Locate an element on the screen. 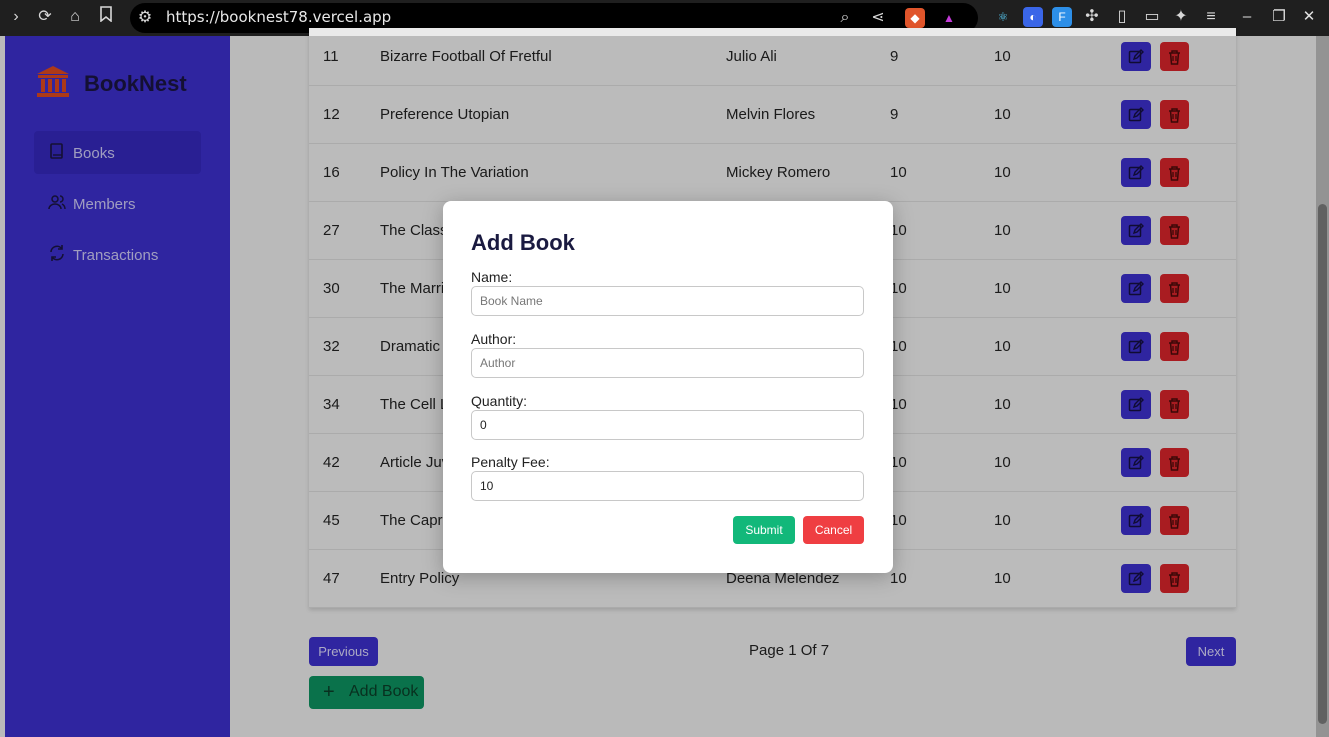 The height and width of the screenshot is (737, 1329). share-icon: ⋖ is located at coordinates (878, 18).